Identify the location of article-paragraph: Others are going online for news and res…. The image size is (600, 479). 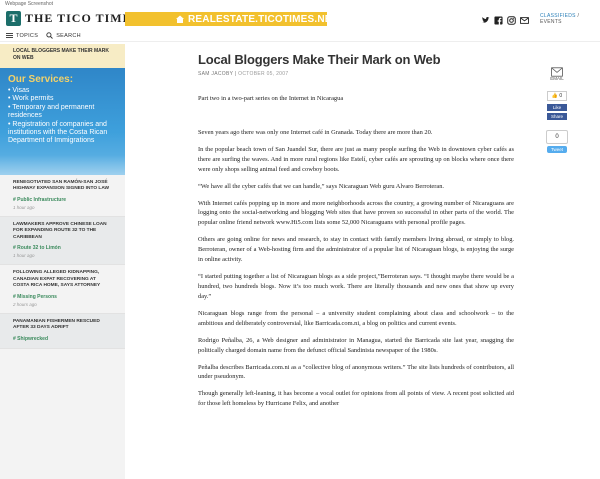
(356, 250).